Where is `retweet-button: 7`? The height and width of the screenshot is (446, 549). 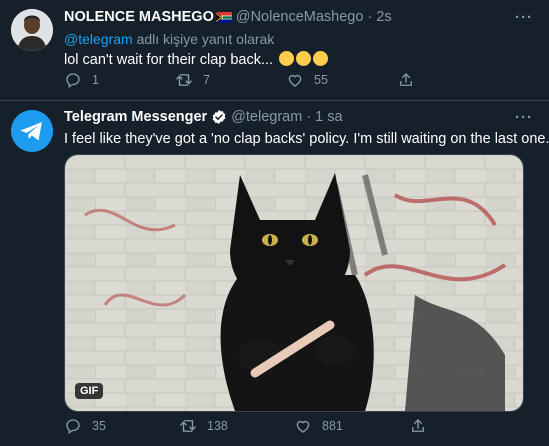
retweet-button: 7 is located at coordinates (230, 80).